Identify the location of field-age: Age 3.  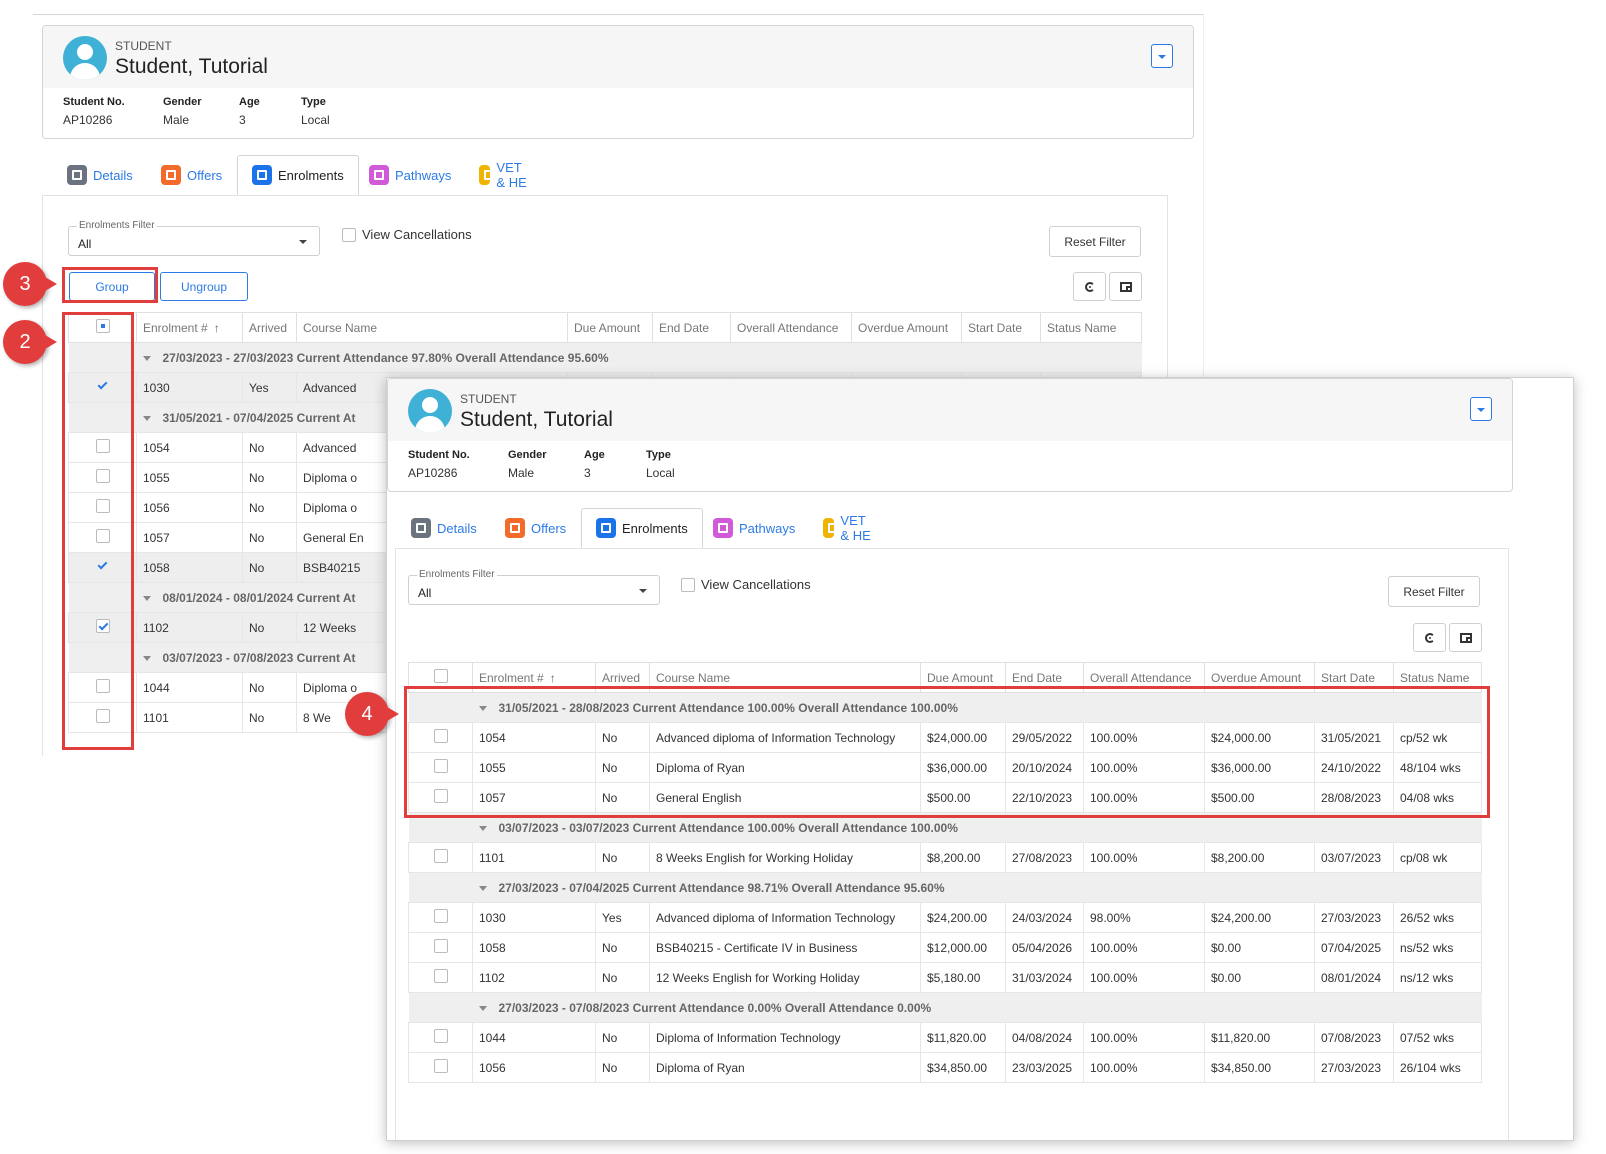
(594, 464).